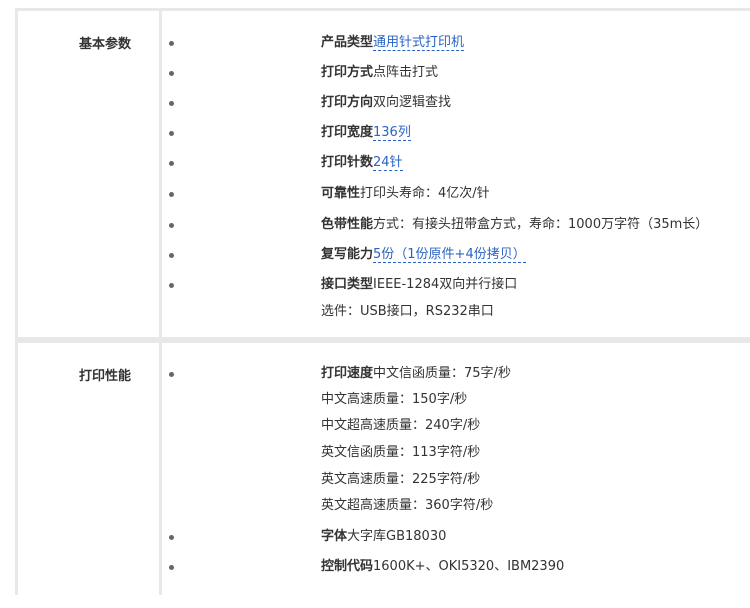 This screenshot has width=750, height=608. Describe the element at coordinates (347, 224) in the screenshot. I see `spec-key: 色带性能` at that location.